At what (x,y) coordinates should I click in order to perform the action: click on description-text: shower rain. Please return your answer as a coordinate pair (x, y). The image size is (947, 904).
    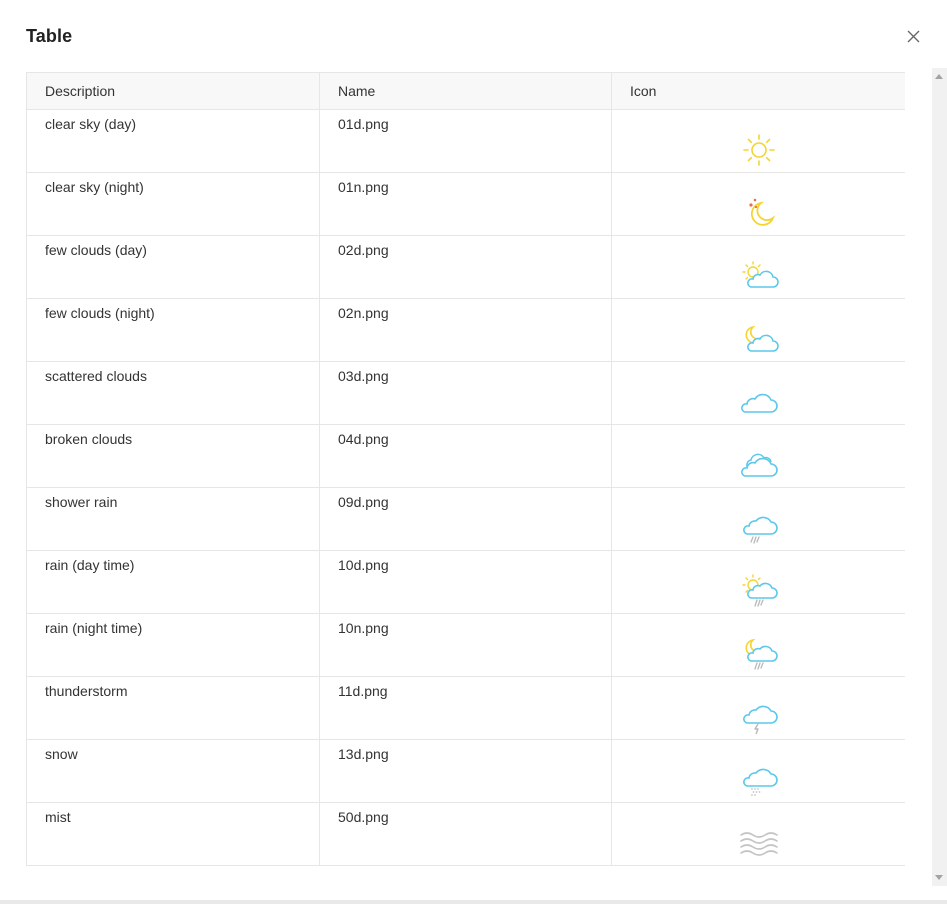
    Looking at the image, I should click on (81, 502).